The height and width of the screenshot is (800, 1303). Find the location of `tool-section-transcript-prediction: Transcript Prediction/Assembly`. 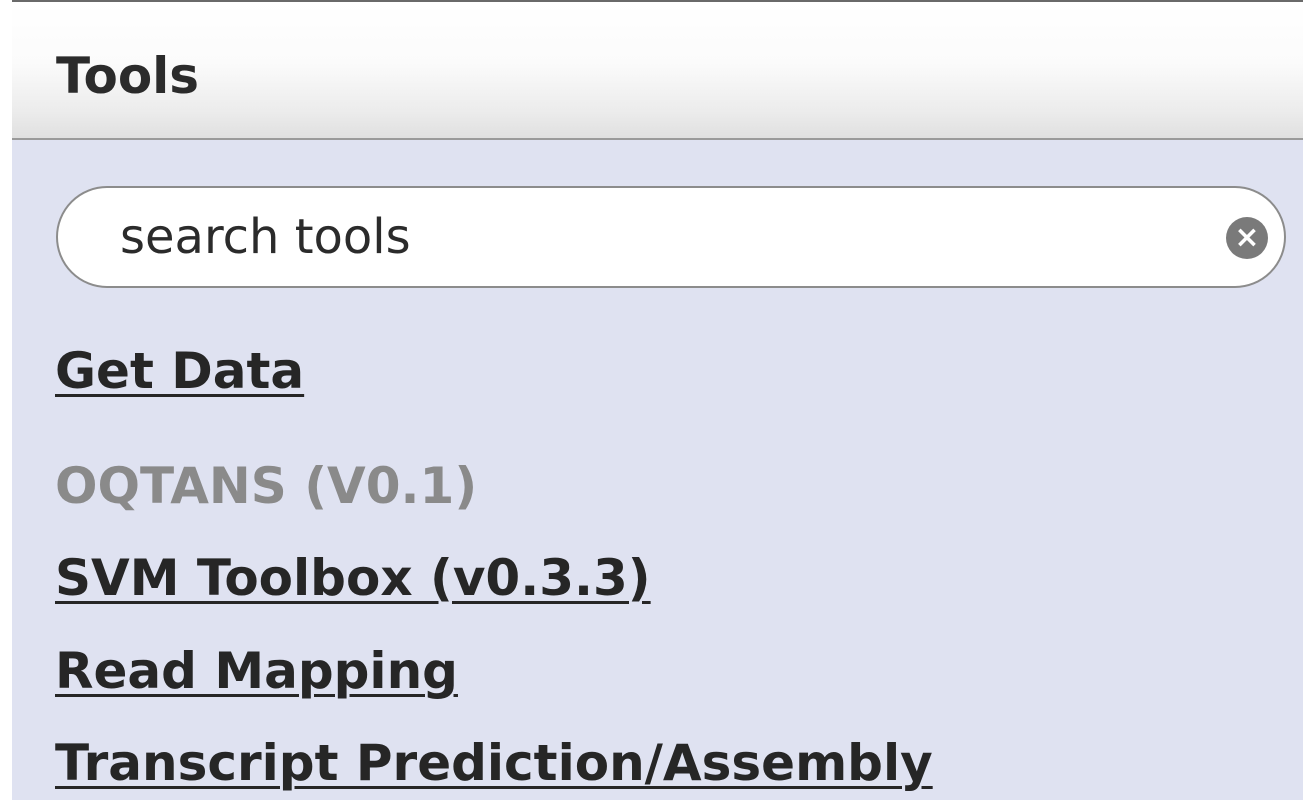

tool-section-transcript-prediction: Transcript Prediction/Assembly is located at coordinates (494, 763).